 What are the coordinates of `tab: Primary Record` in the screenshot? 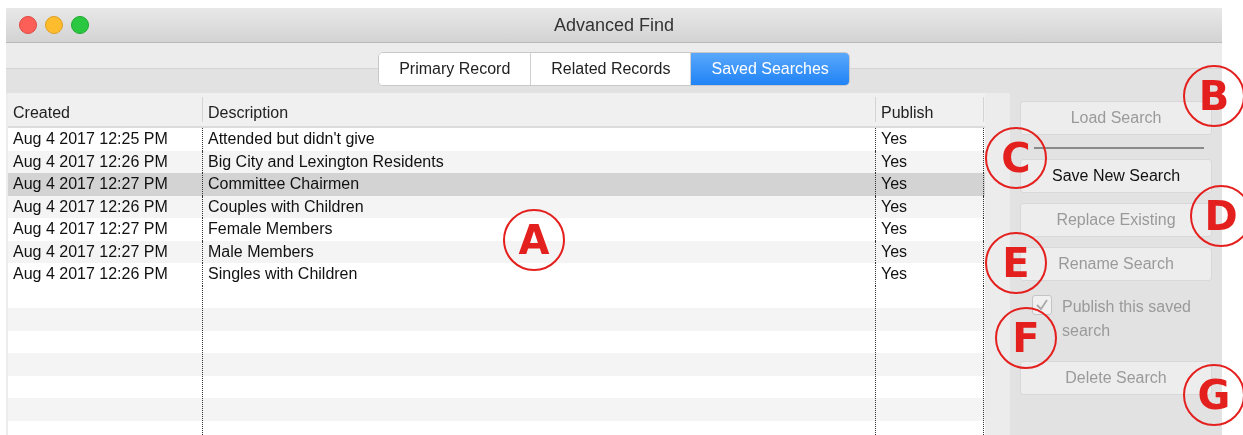 It's located at (455, 69).